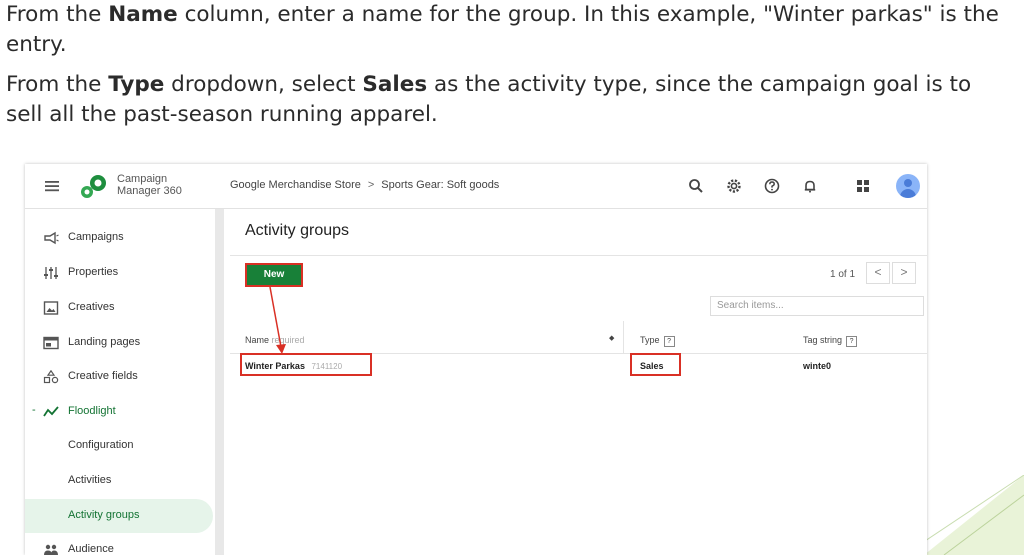 This screenshot has width=1024, height=555. I want to click on sidebar-item-activities: Activities, so click(119, 481).